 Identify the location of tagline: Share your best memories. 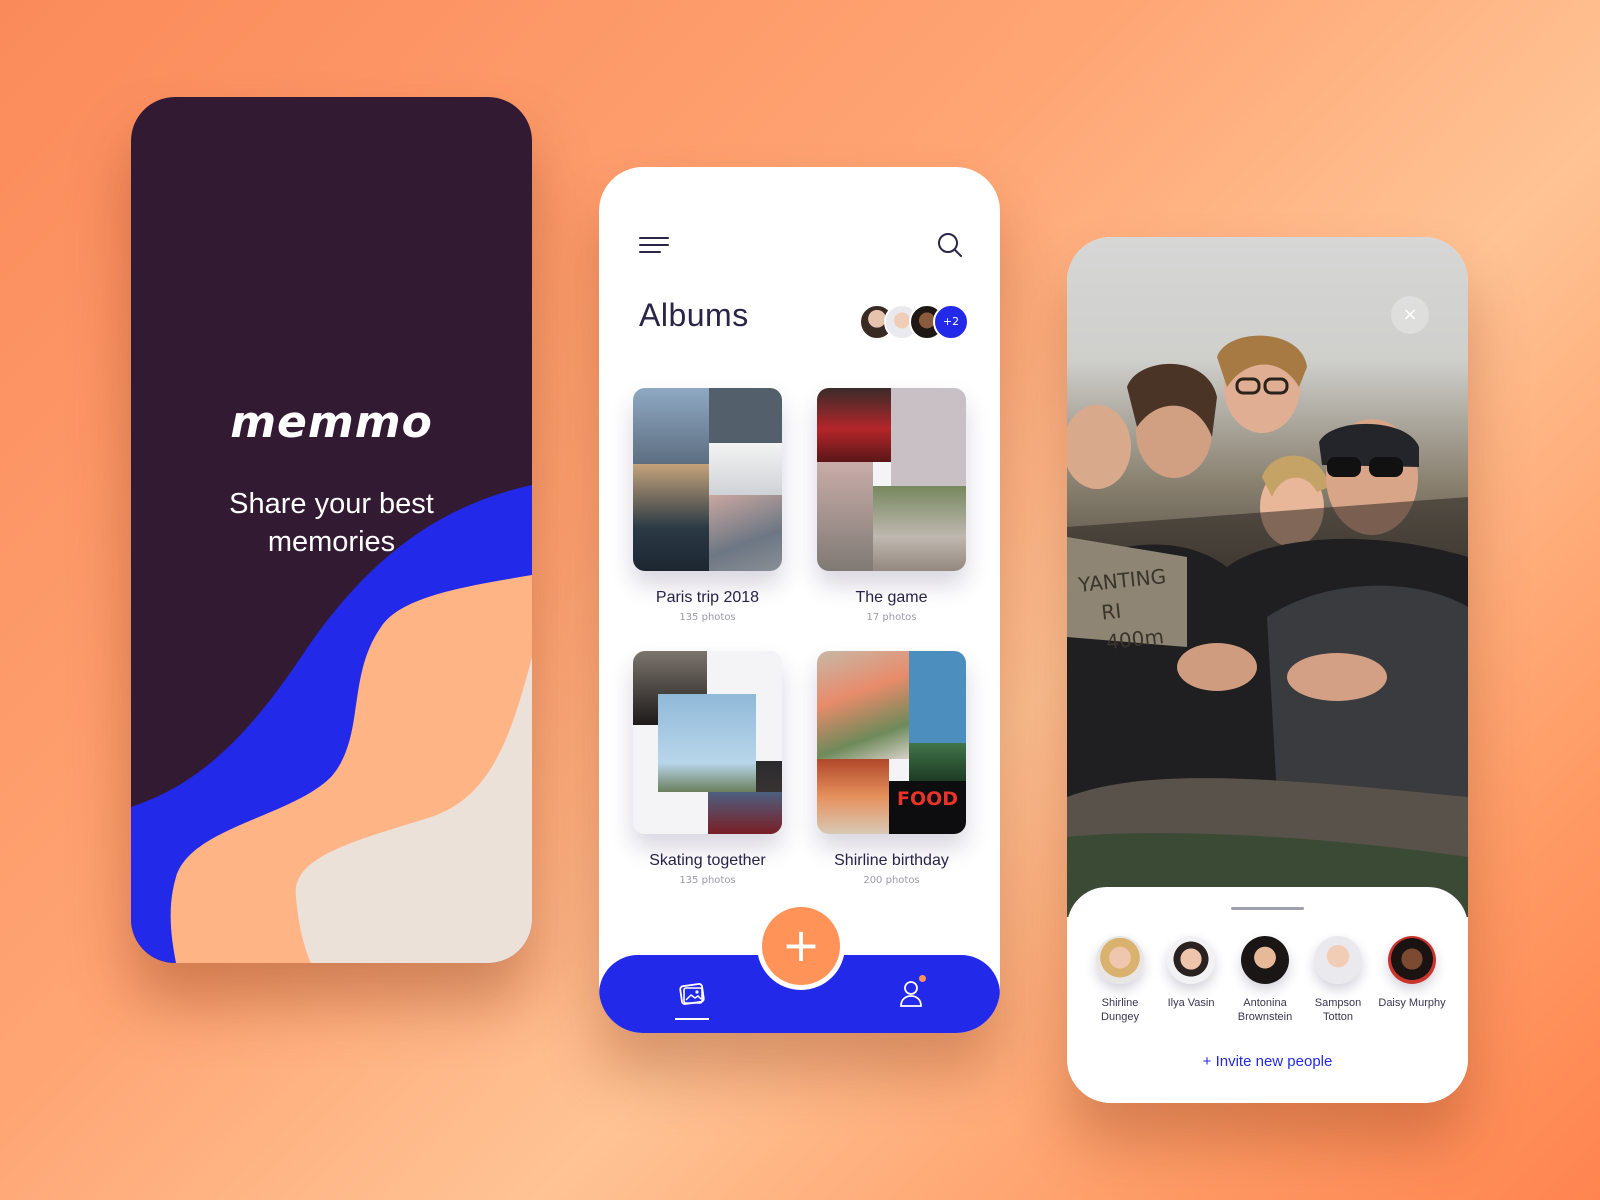
(331, 523).